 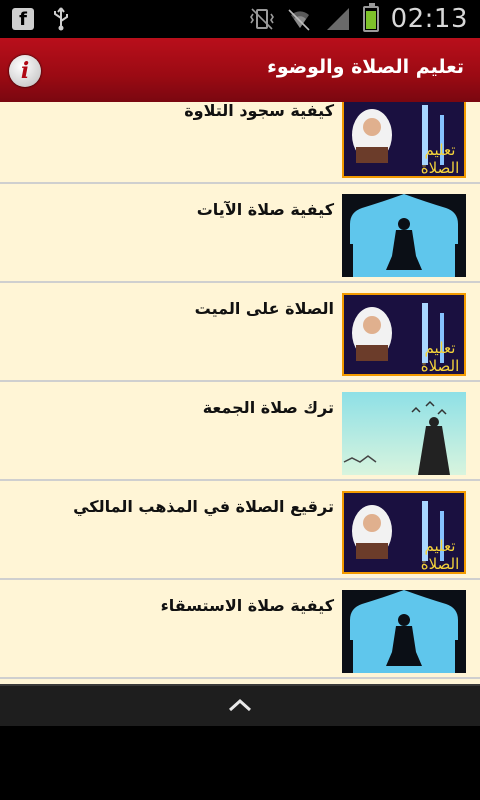 I want to click on item-title: ترك صلاة الجمعة, so click(x=268, y=407).